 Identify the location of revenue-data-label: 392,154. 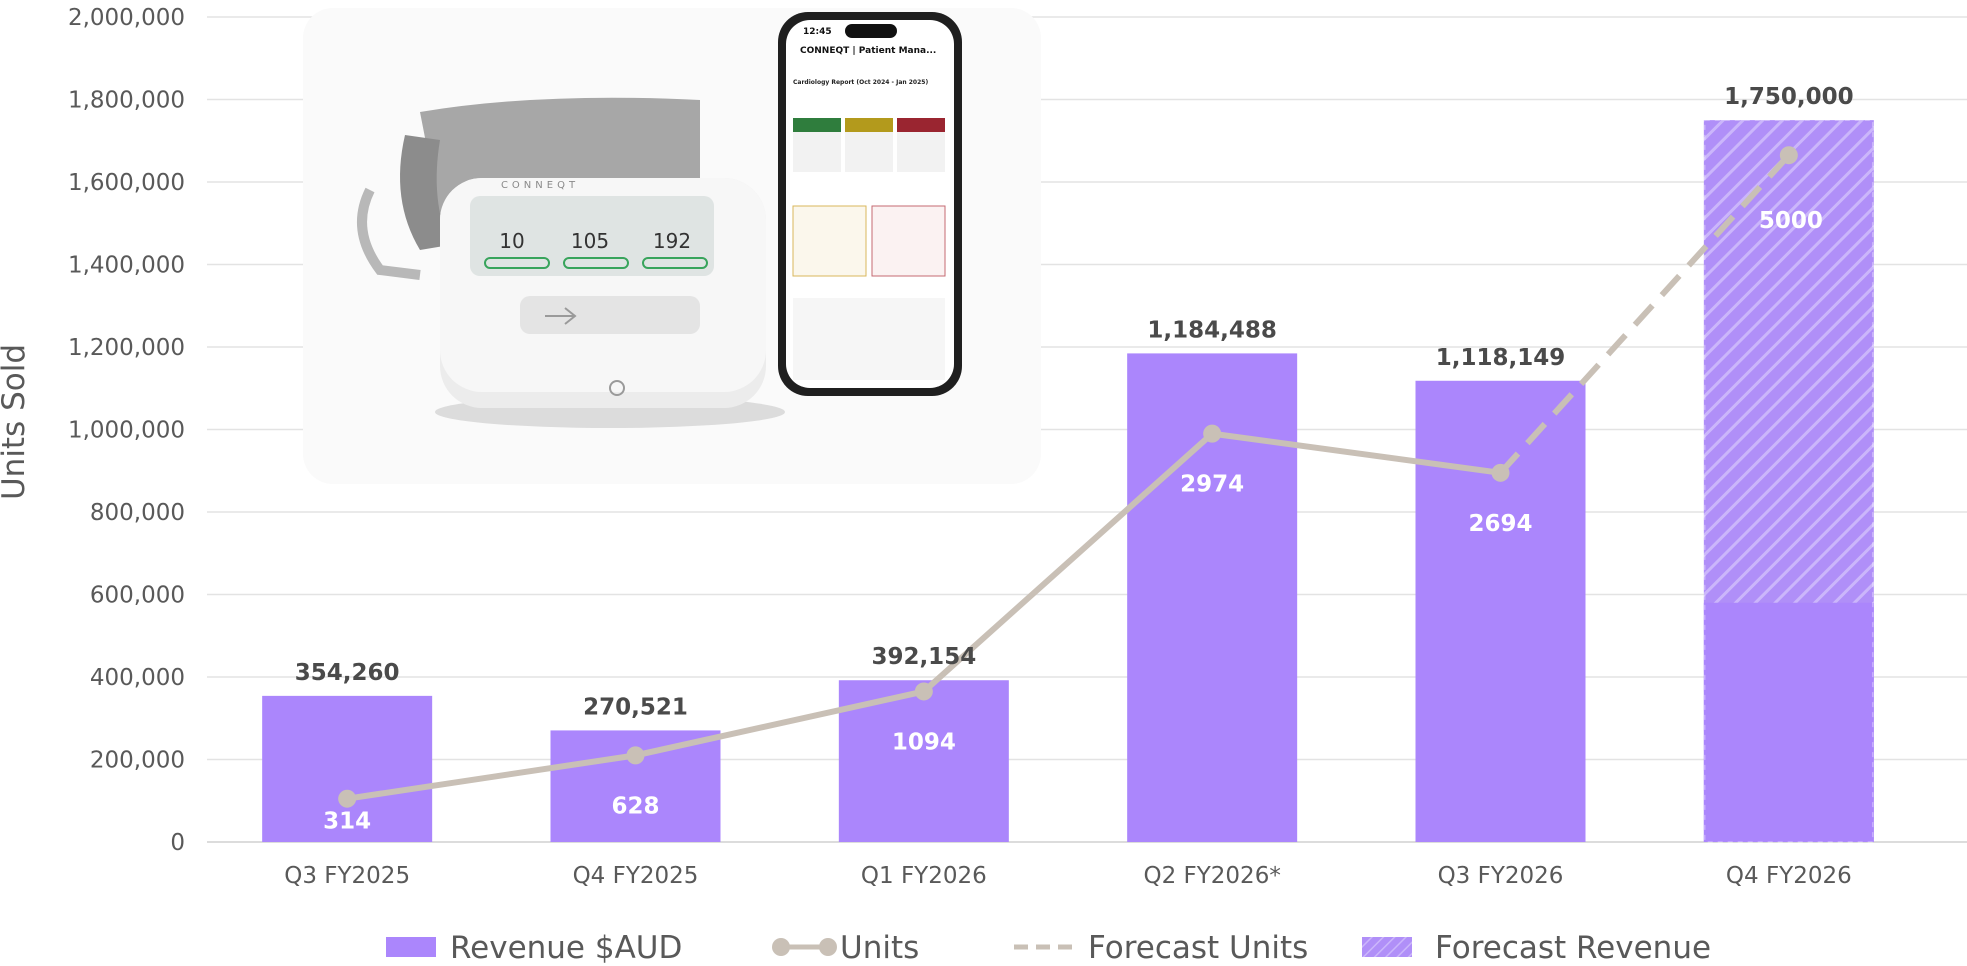
(923, 657).